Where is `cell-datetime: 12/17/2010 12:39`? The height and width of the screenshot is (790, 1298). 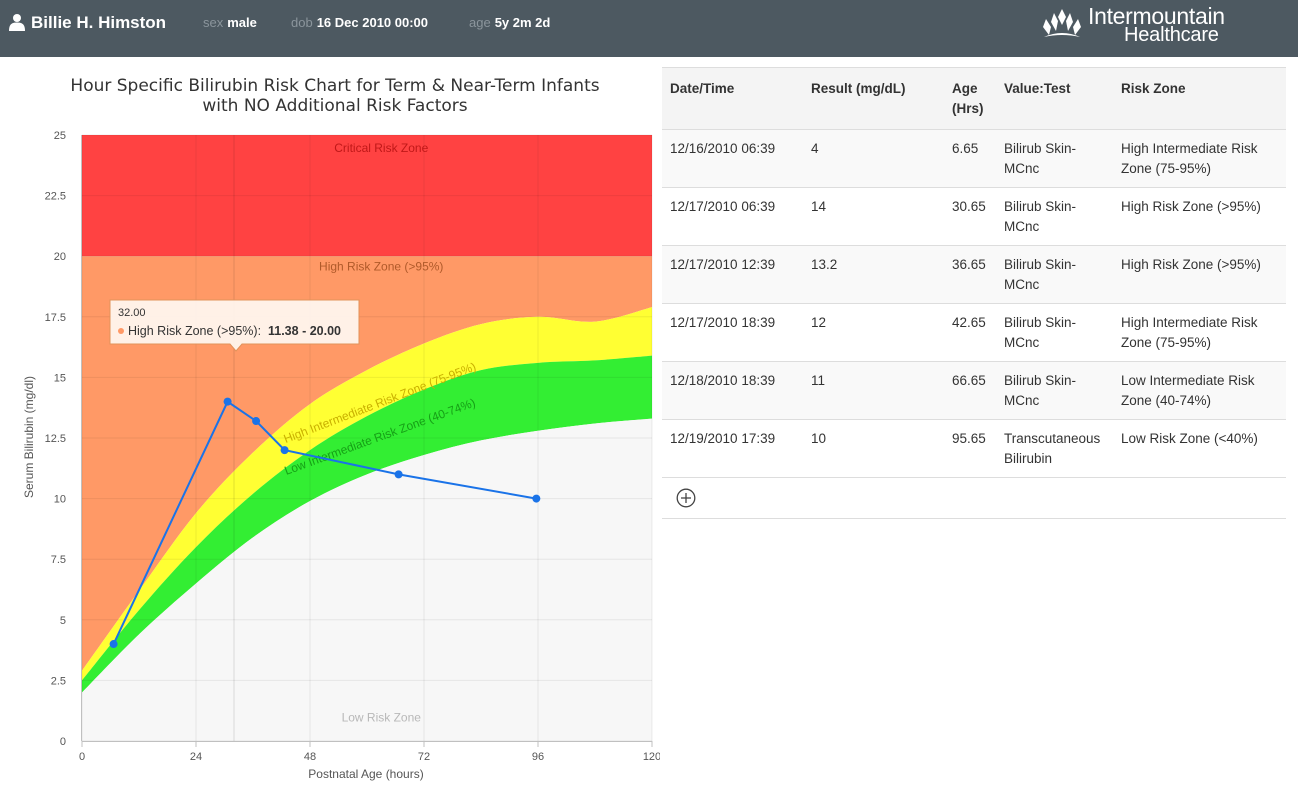
cell-datetime: 12/17/2010 12:39 is located at coordinates (723, 264).